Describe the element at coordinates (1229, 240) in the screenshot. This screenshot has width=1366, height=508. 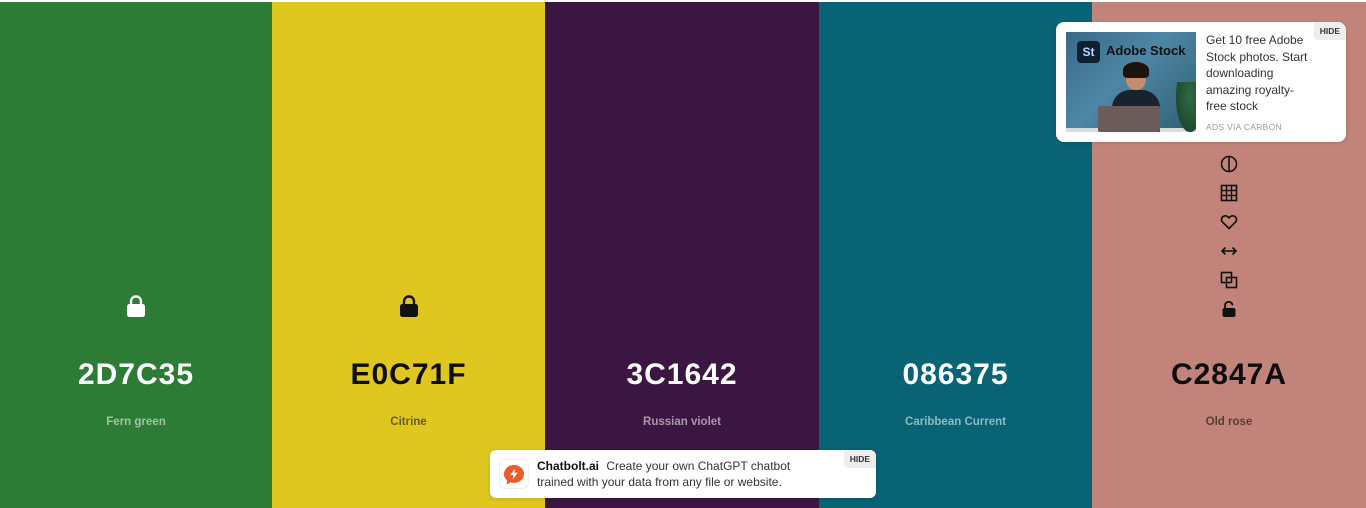
I see `swatch-toolbar` at that location.